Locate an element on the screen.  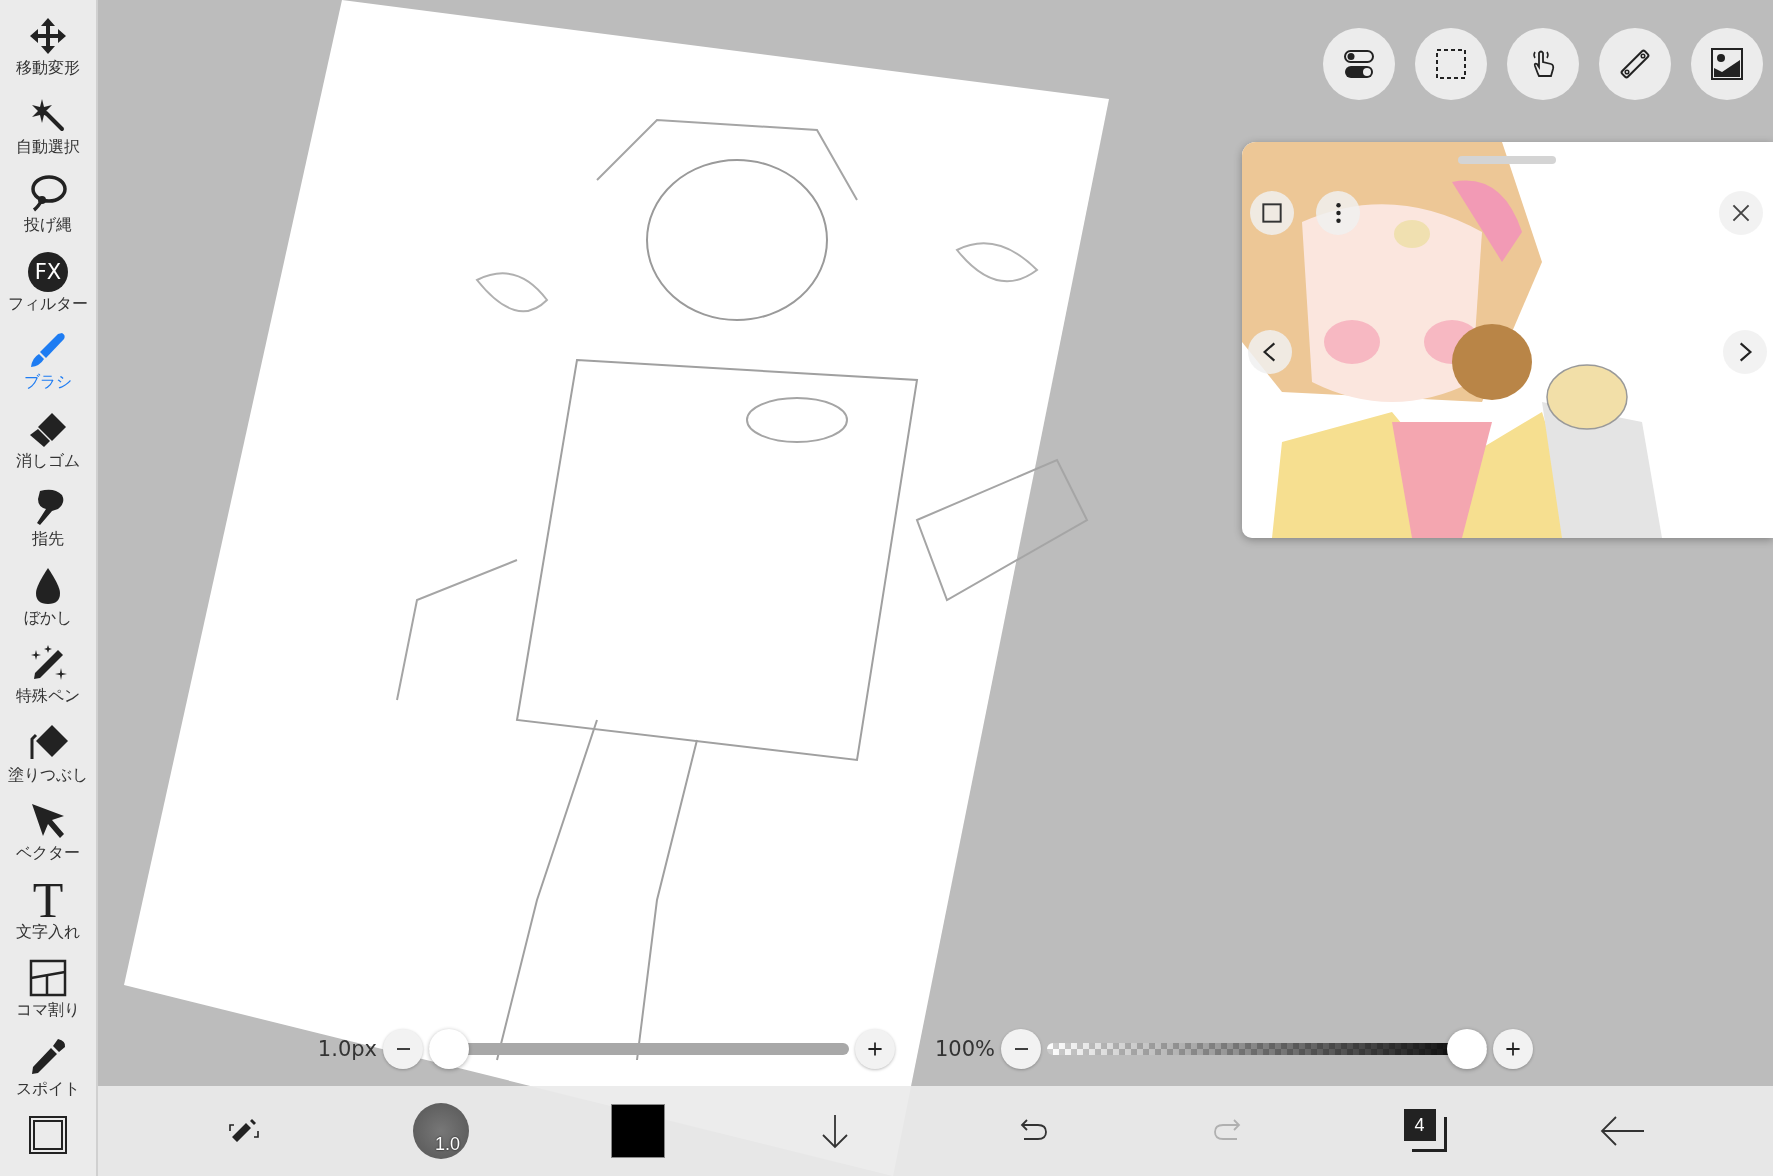
tool-item: 投げ縄 is located at coordinates (48, 196).